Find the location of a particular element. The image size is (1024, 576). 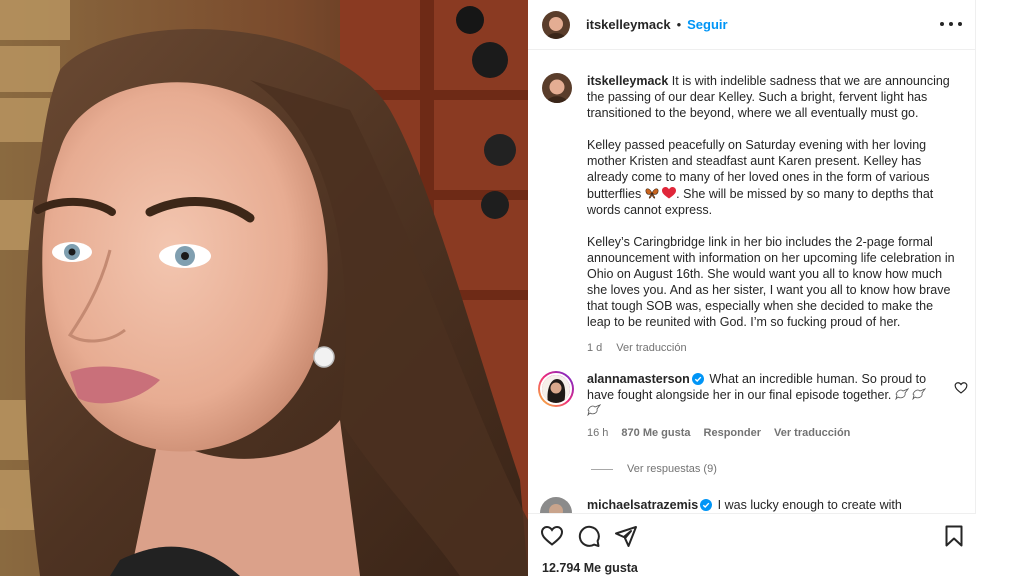

comment-translate-link: Ver traducción is located at coordinates (812, 433).